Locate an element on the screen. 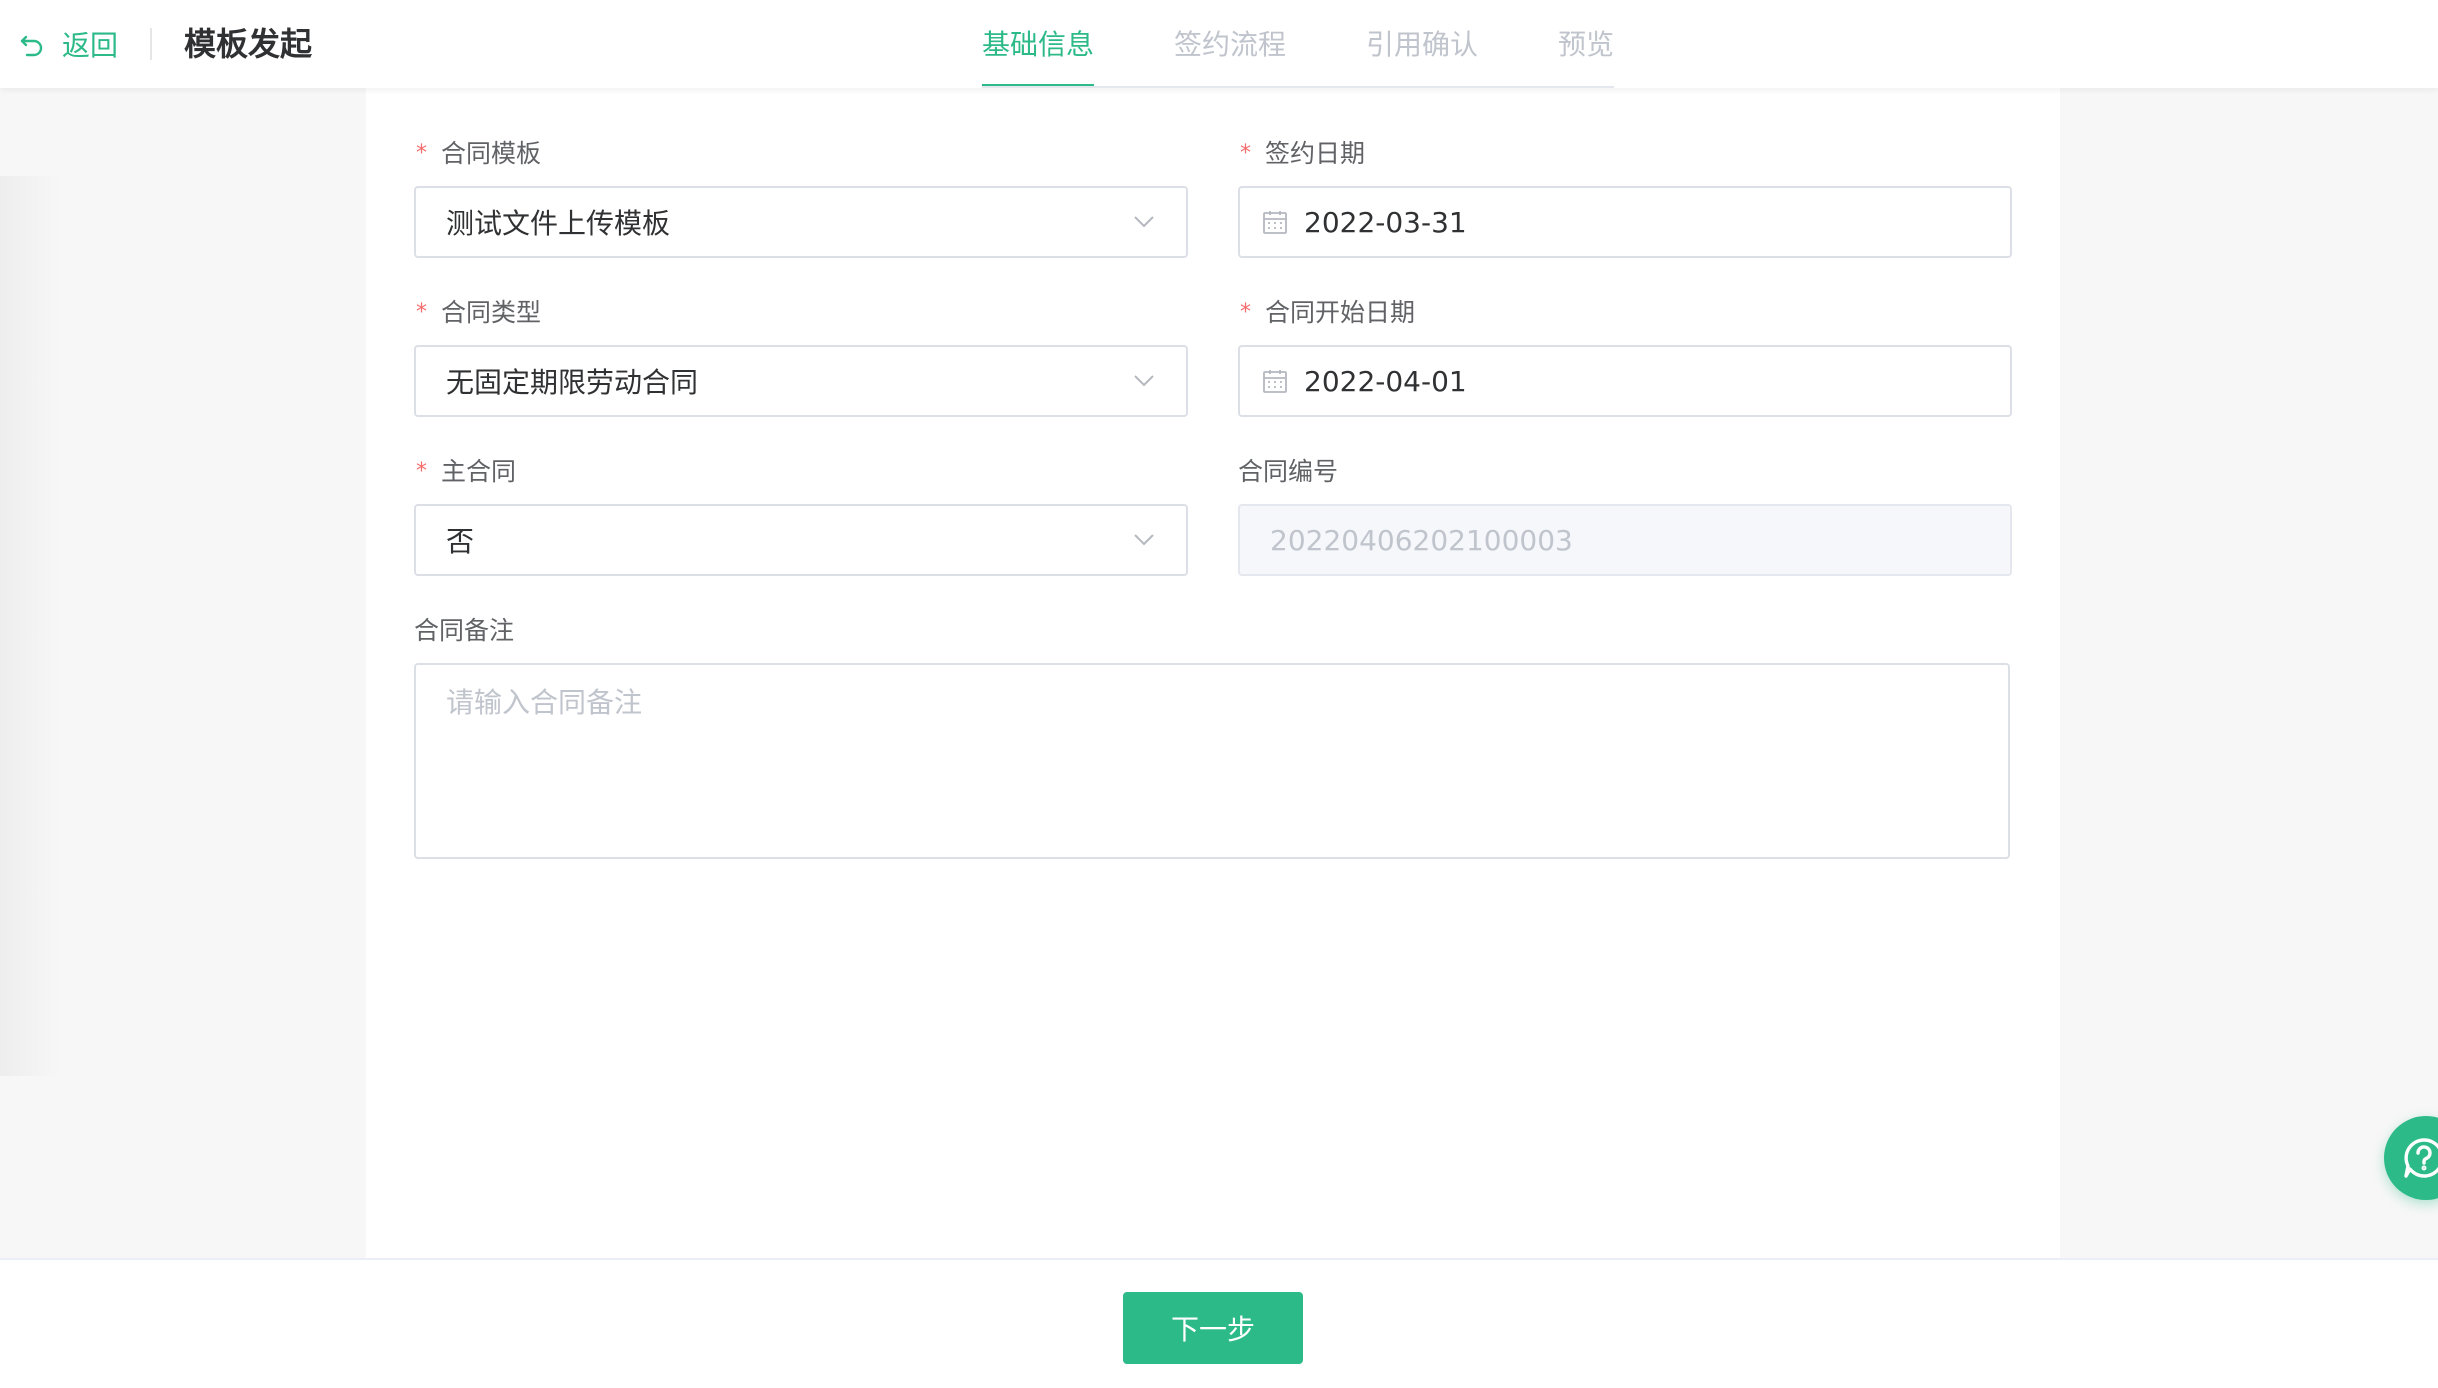 The image size is (2438, 1388). field-contract-no: 合同编号 20220406202100003 is located at coordinates (1625, 515).